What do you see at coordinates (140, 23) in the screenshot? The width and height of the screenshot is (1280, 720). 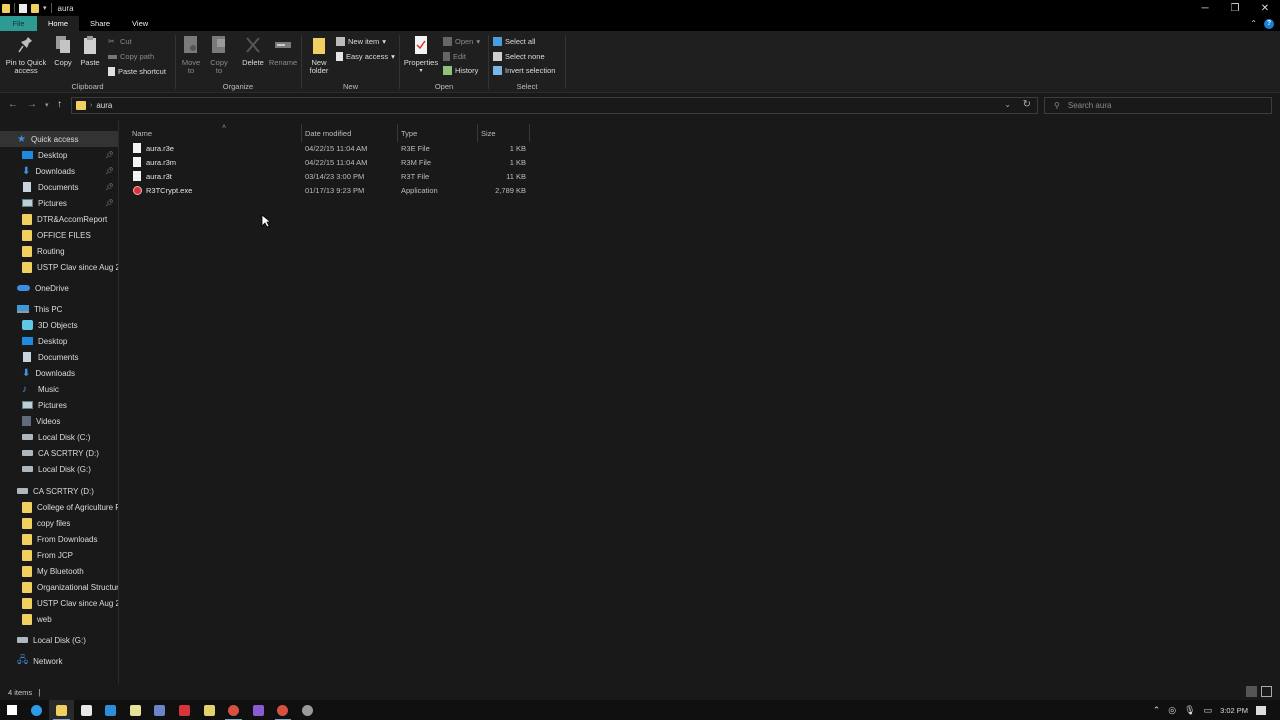 I see `tab-view: View` at bounding box center [140, 23].